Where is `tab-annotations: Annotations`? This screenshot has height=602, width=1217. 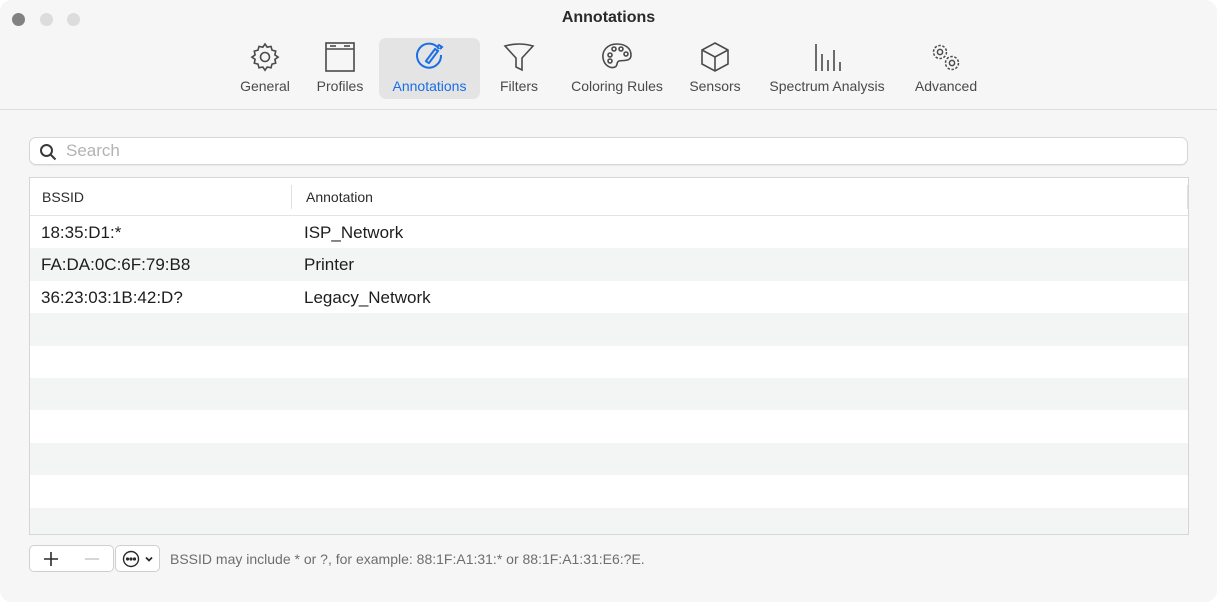 tab-annotations: Annotations is located at coordinates (429, 68).